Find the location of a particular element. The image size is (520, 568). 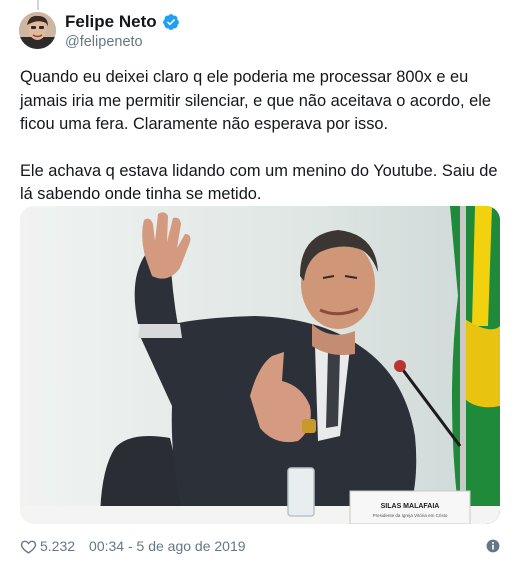

placard-subtitle: Presidente da Igreja Vitória em Cristo is located at coordinates (410, 515).